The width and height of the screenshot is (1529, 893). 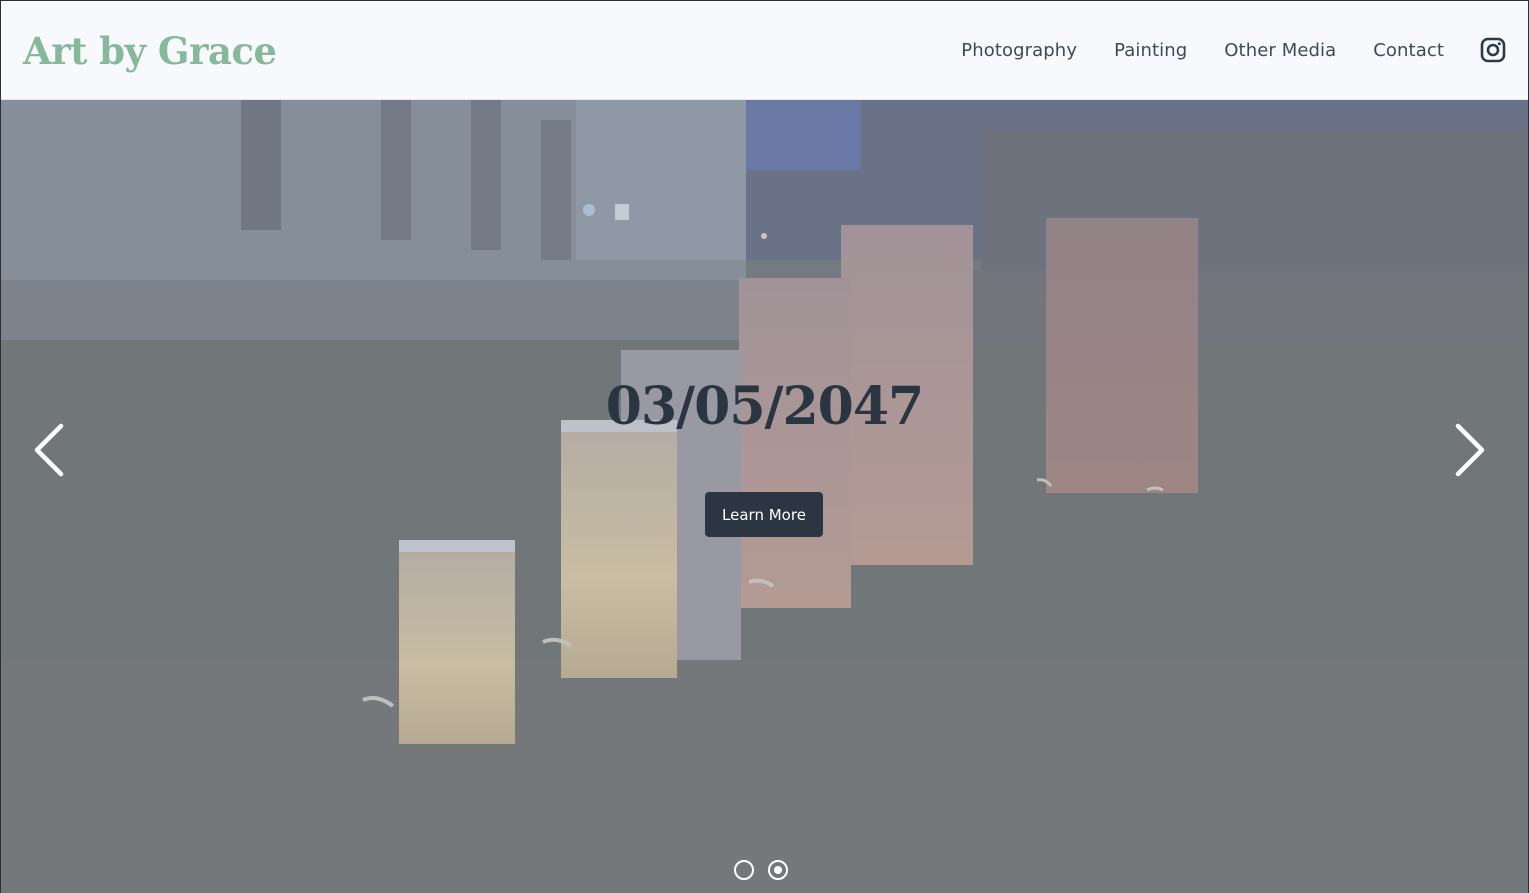 I want to click on nav-item-painting: Painting, so click(x=1150, y=50).